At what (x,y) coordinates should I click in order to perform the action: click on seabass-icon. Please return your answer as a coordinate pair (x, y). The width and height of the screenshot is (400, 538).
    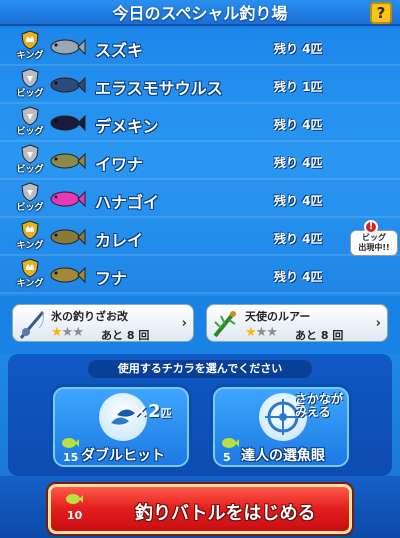
    Looking at the image, I should click on (68, 47).